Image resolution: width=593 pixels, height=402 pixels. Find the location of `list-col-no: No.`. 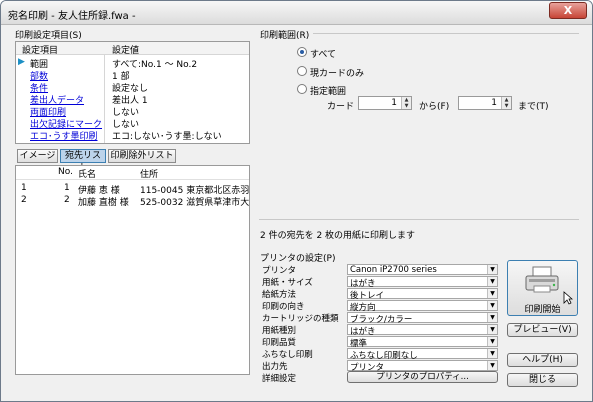

list-col-no: No. is located at coordinates (65, 172).